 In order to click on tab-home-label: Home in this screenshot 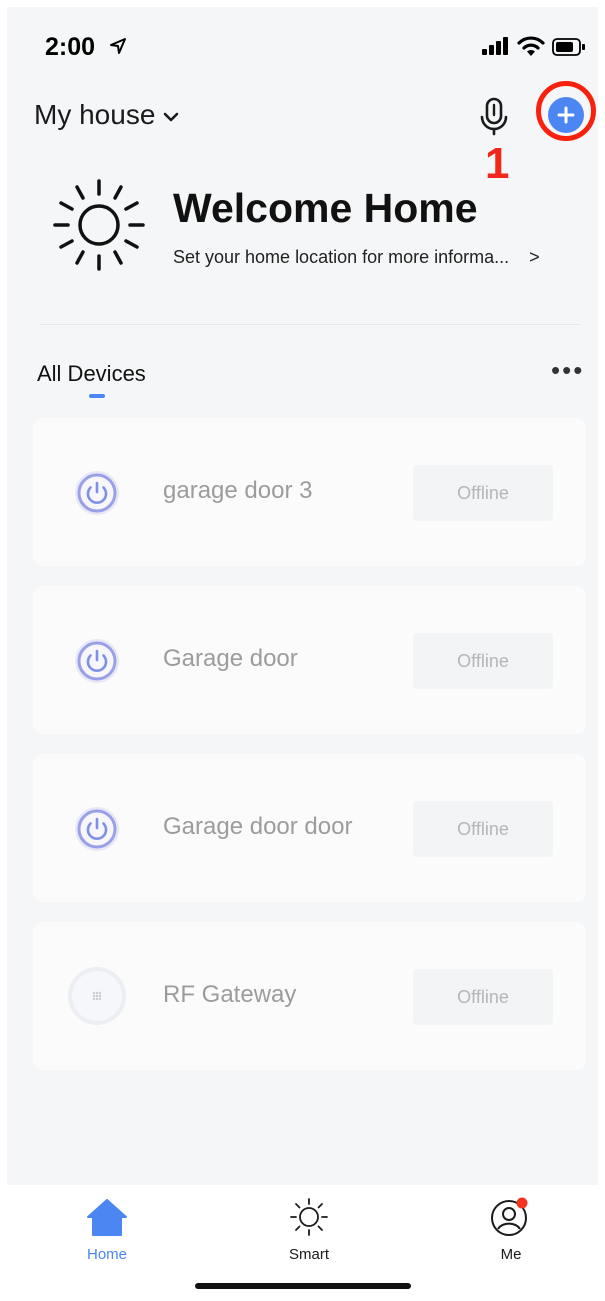, I will do `click(106, 1254)`.